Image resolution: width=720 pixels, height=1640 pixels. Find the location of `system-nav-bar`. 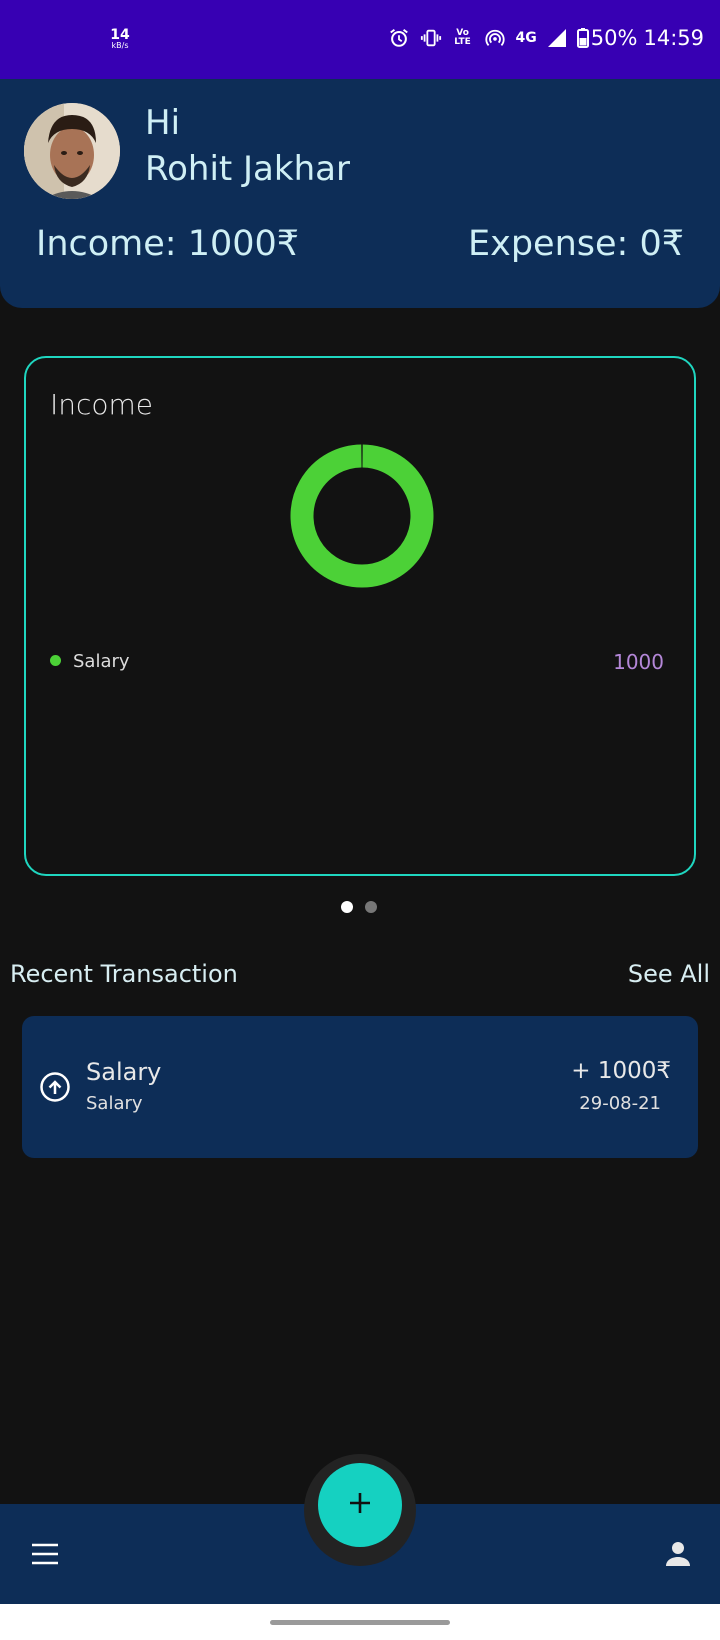

system-nav-bar is located at coordinates (360, 1622).